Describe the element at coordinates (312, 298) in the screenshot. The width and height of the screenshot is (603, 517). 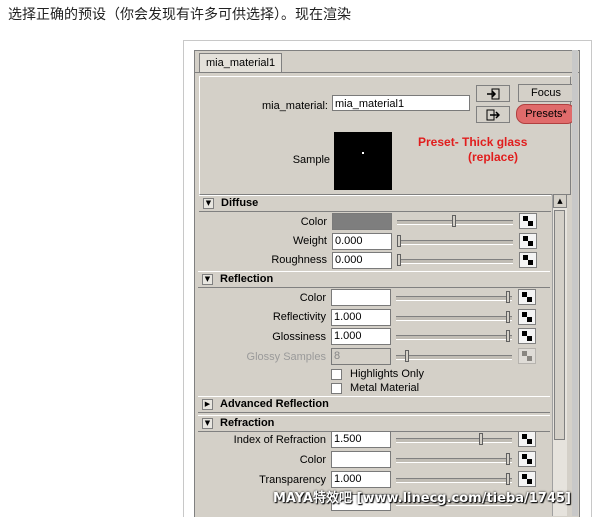
I see `reflection-color-label: Color` at that location.